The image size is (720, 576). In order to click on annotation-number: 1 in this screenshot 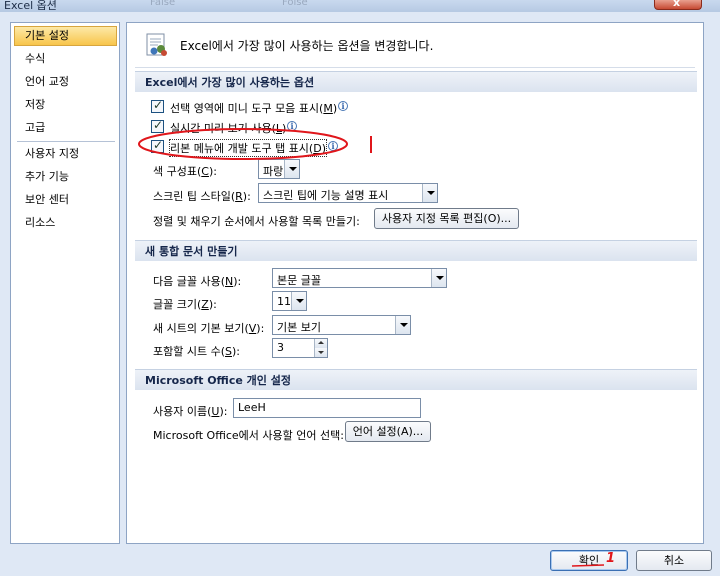, I will do `click(611, 558)`.